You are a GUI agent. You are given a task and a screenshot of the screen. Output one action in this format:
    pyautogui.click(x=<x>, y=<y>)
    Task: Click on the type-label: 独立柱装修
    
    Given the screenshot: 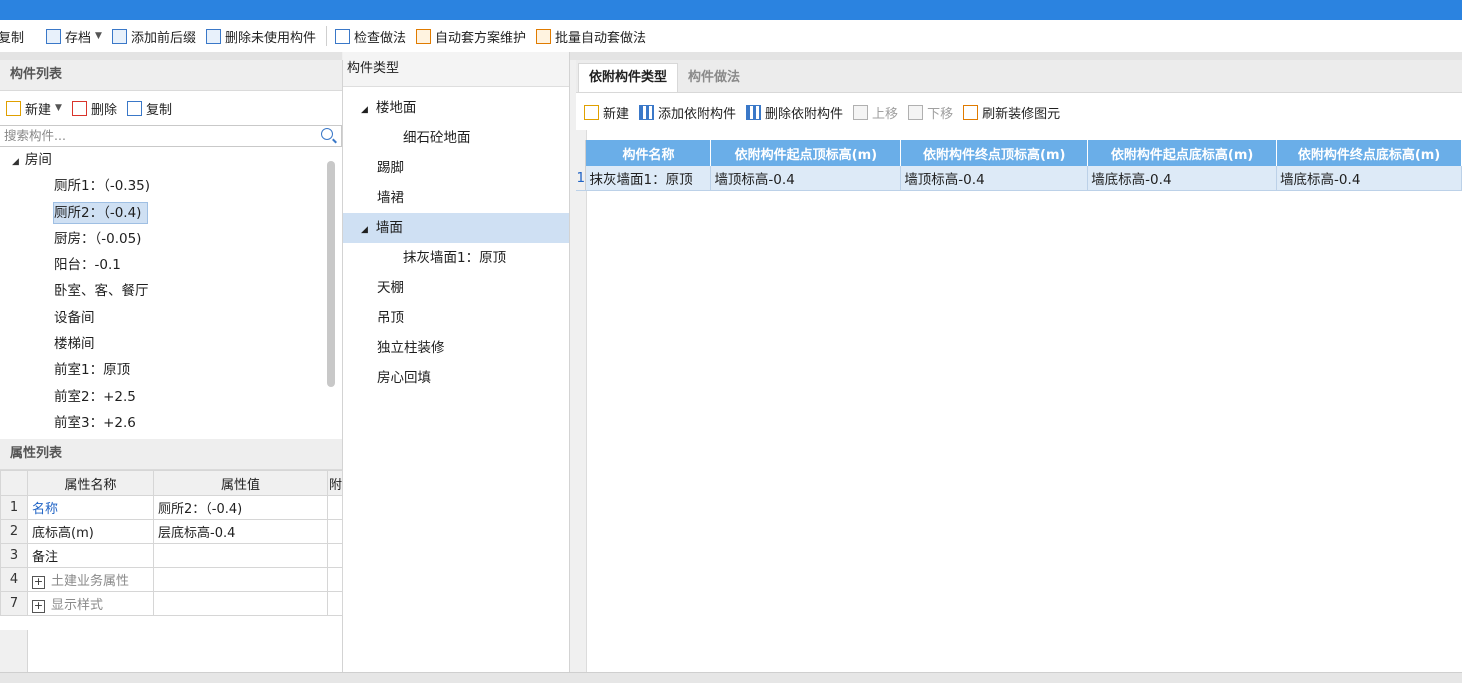 What is the action you would take?
    pyautogui.click(x=411, y=348)
    